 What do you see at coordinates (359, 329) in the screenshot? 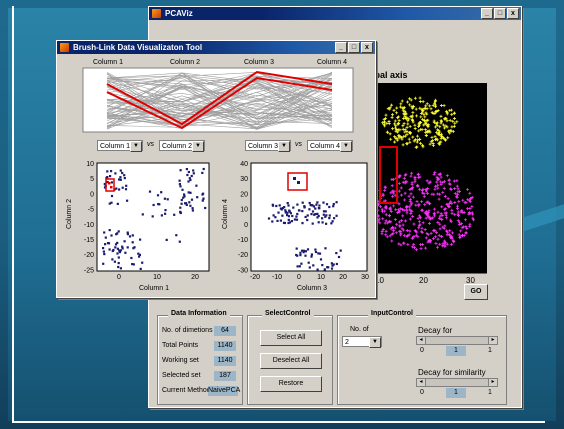
I see `no-of-label: No. of` at bounding box center [359, 329].